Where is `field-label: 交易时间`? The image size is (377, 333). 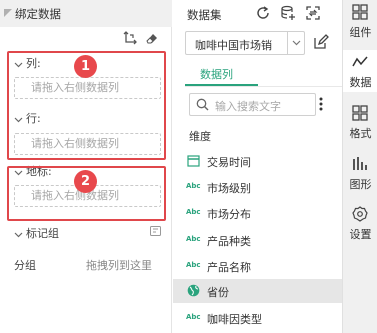
field-label: 交易时间 is located at coordinates (229, 162).